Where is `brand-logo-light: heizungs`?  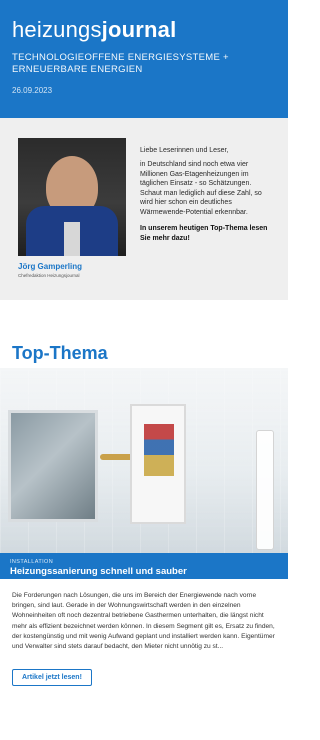
brand-logo-light: heizungs is located at coordinates (57, 29).